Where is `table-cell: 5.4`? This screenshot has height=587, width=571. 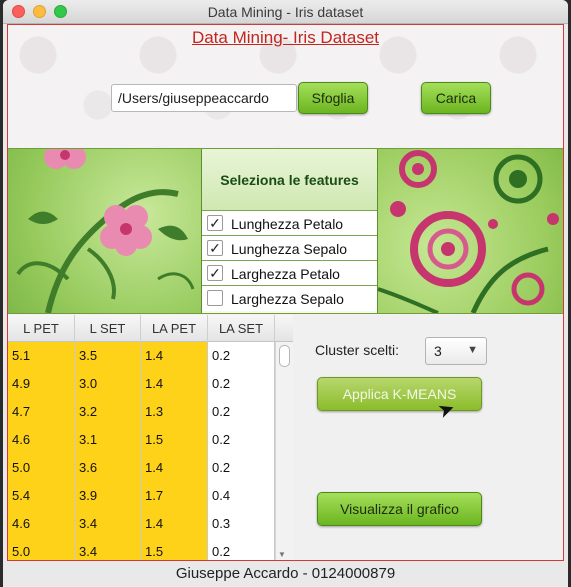
table-cell: 5.4 is located at coordinates (41, 496).